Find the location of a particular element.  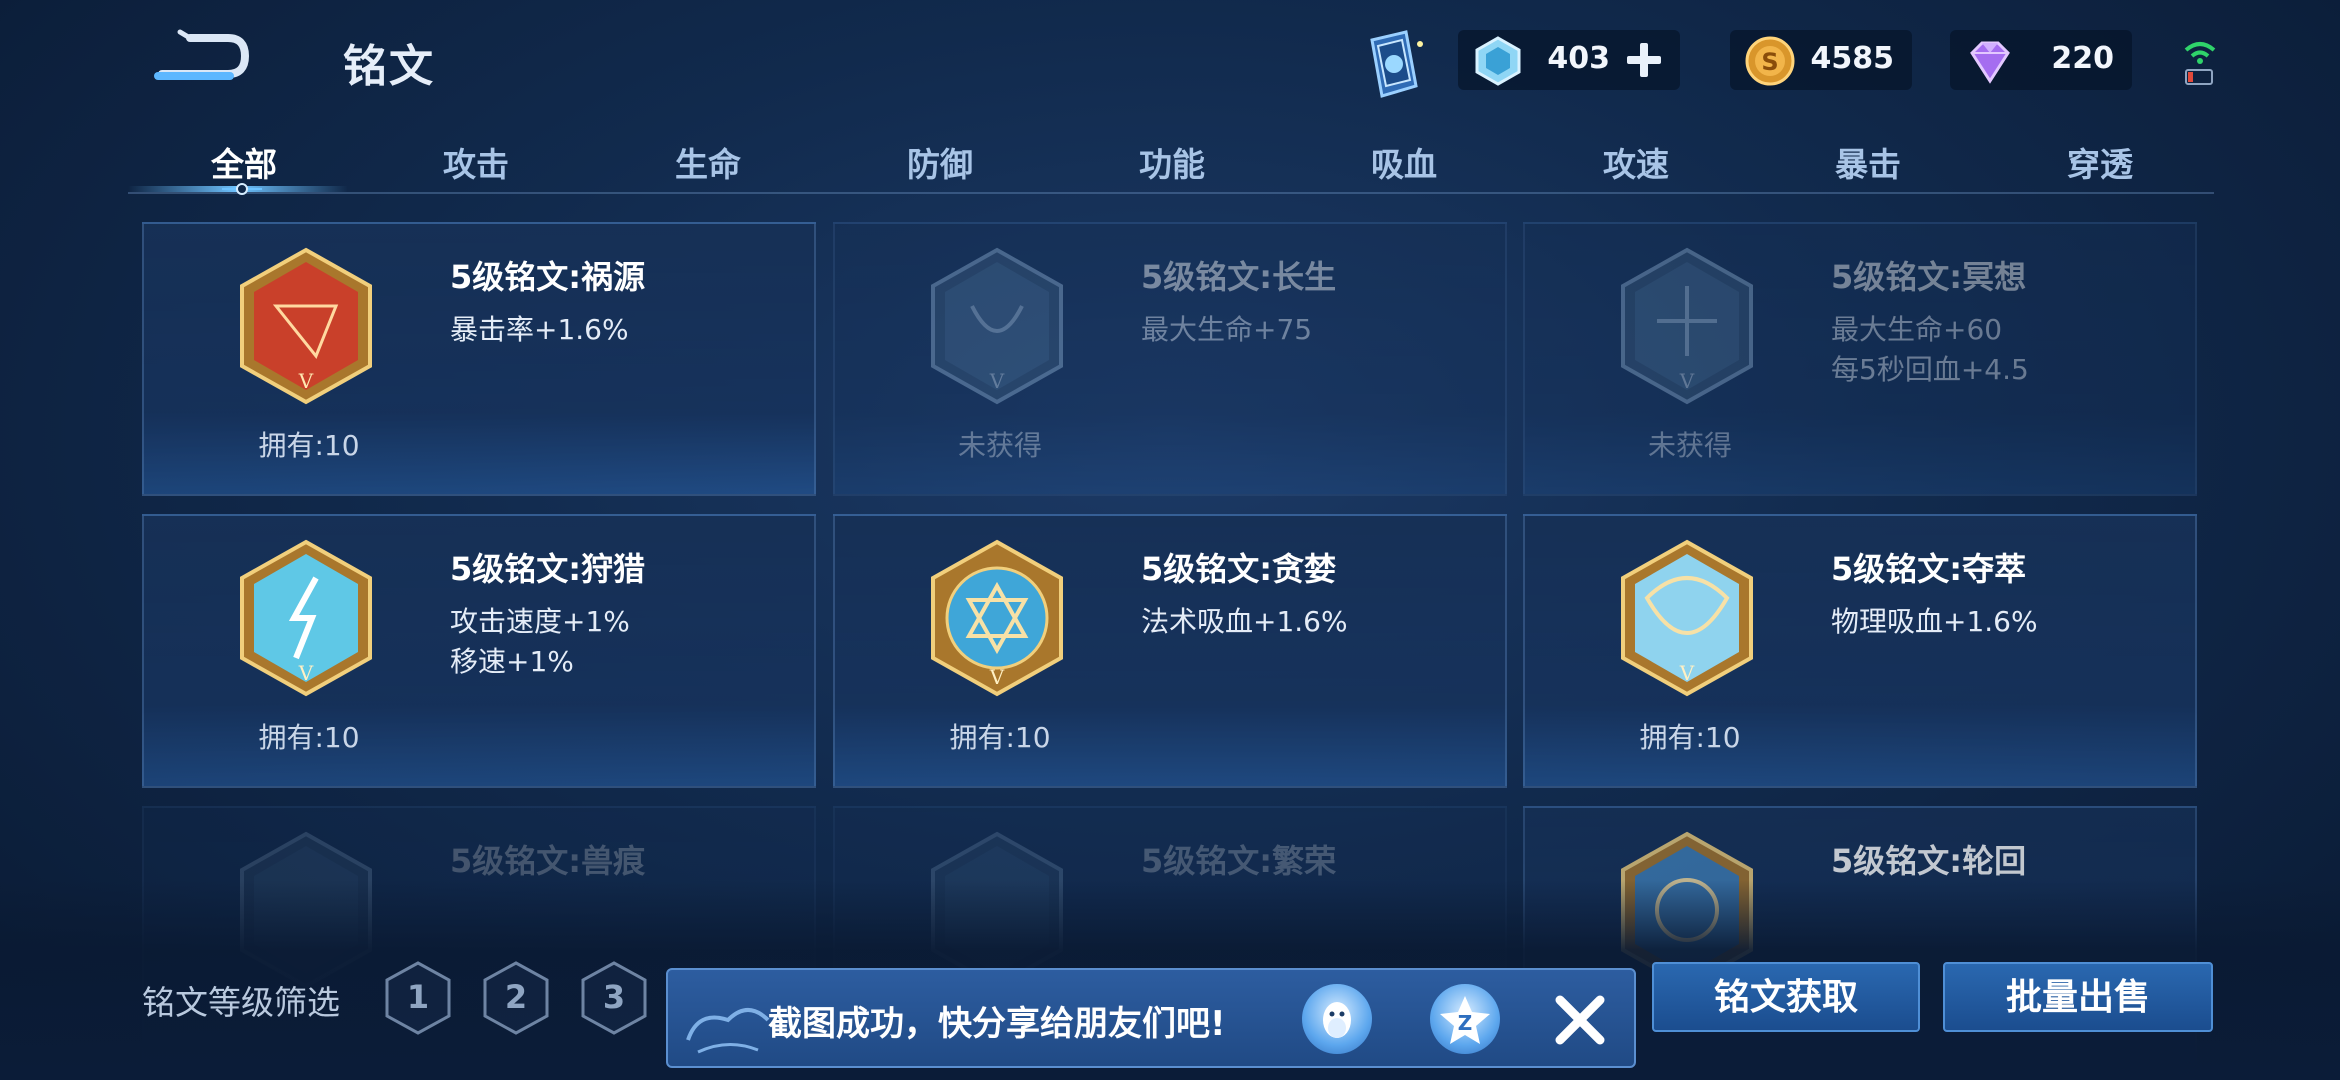

back-button is located at coordinates (200, 58).